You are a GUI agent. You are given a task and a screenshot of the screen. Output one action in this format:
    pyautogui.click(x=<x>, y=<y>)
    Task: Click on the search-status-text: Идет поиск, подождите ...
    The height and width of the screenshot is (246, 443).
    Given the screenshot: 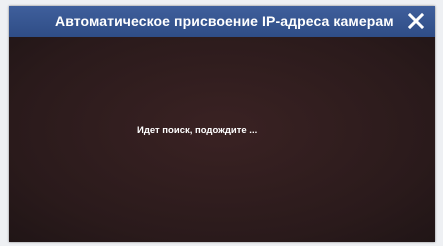 What is the action you would take?
    pyautogui.click(x=197, y=130)
    